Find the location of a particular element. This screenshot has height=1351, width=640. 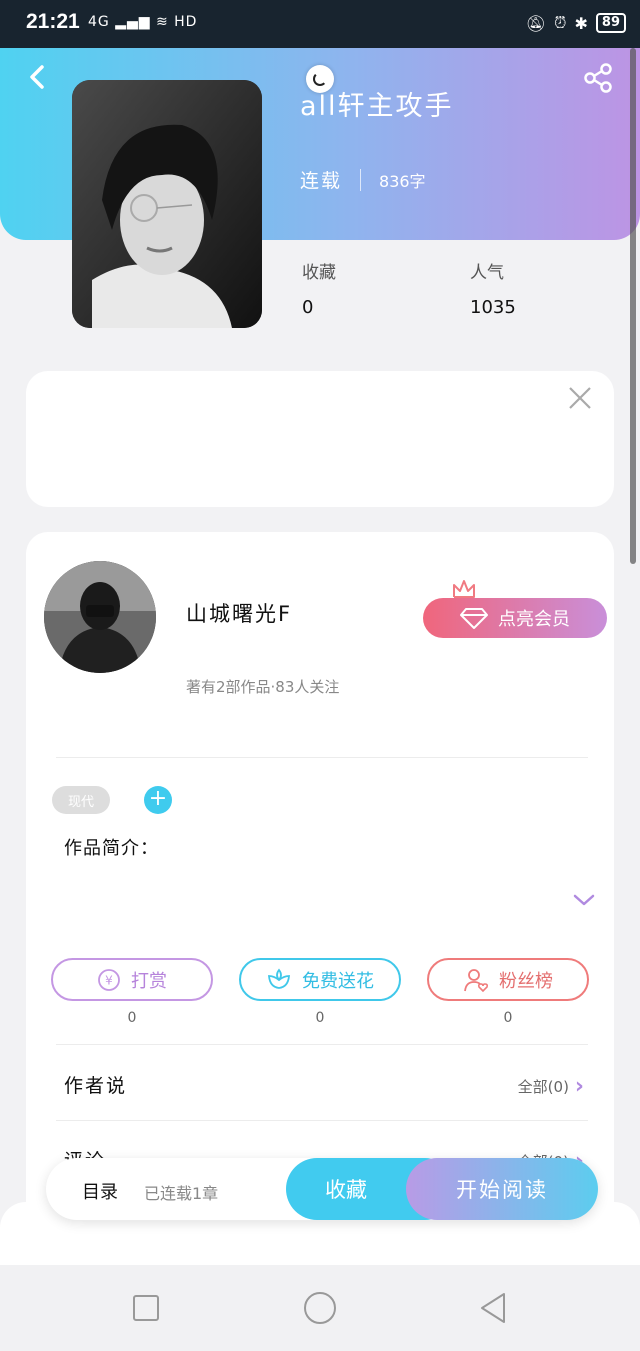

bluetooth-icon: ✱ is located at coordinates (581, 23).